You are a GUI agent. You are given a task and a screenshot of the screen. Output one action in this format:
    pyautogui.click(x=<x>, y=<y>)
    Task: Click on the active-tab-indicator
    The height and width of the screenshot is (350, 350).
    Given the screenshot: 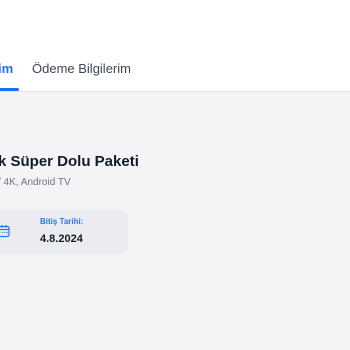 What is the action you would take?
    pyautogui.click(x=9, y=89)
    